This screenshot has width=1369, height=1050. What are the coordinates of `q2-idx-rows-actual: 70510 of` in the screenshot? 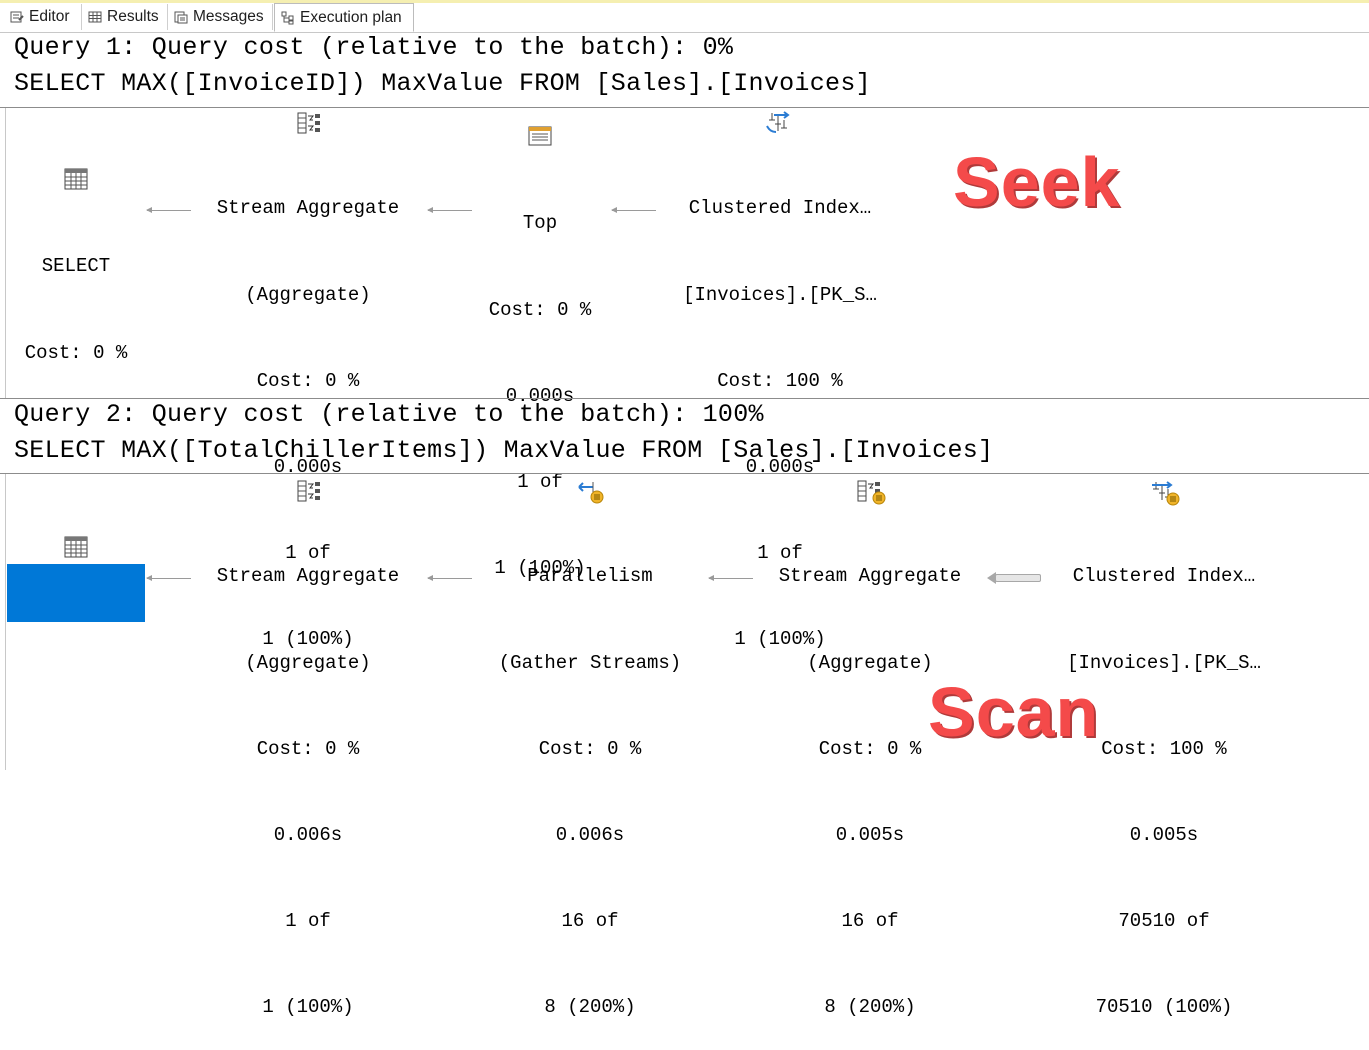 It's located at (1164, 920).